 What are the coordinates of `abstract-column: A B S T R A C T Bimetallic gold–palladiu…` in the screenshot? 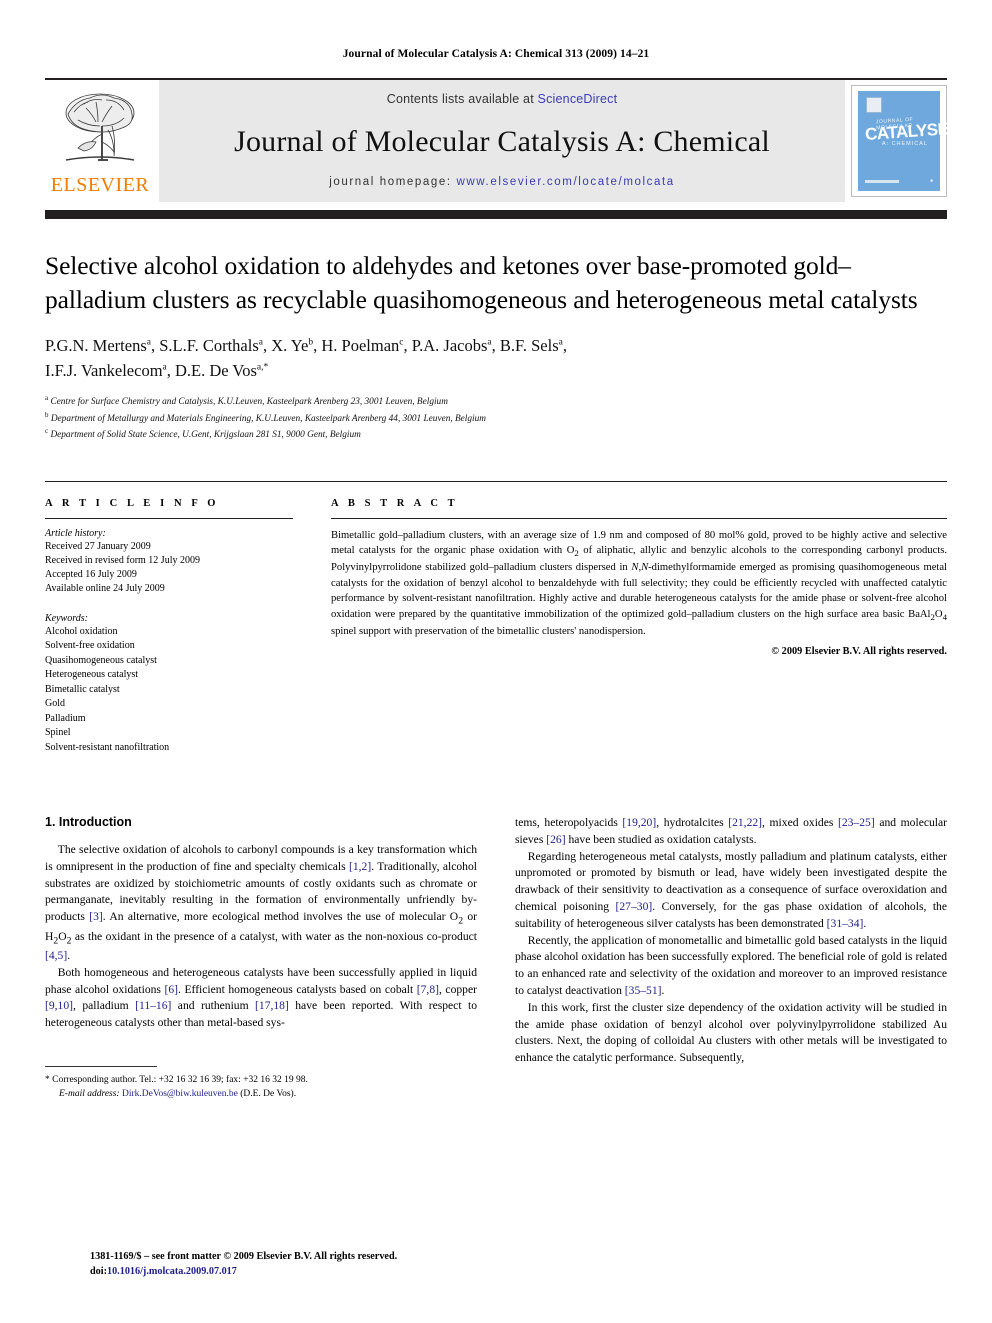 It's located at (639, 634).